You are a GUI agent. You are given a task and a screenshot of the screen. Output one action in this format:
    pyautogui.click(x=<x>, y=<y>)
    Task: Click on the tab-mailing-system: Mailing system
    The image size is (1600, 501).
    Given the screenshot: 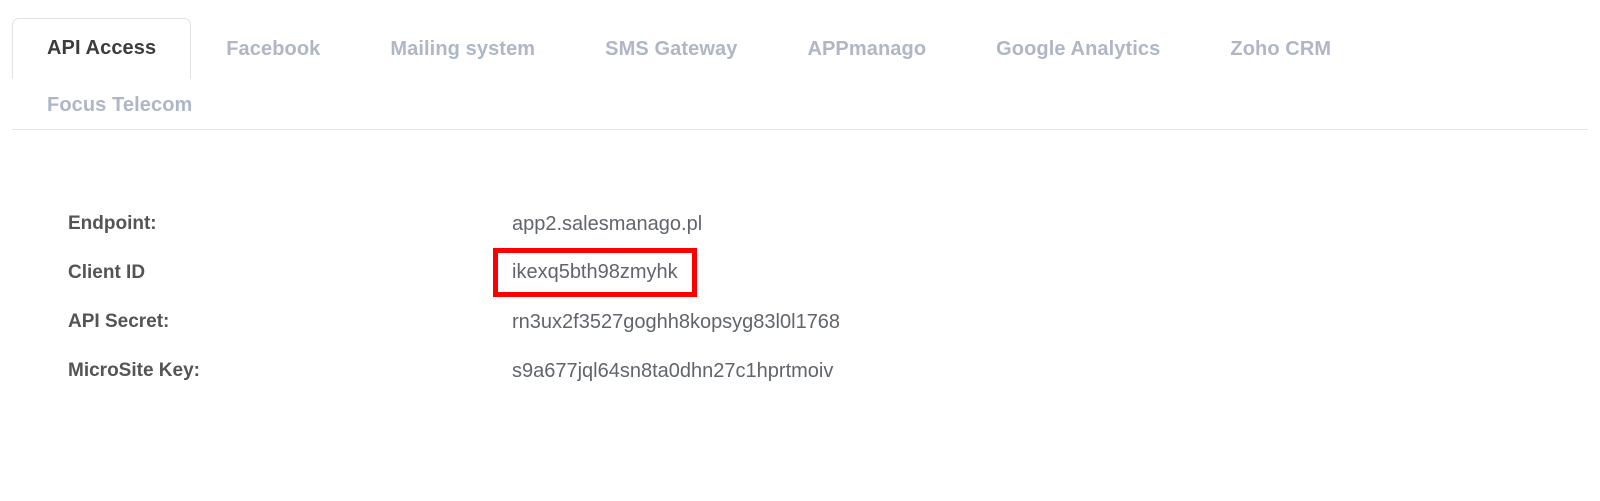 What is the action you would take?
    pyautogui.click(x=462, y=49)
    